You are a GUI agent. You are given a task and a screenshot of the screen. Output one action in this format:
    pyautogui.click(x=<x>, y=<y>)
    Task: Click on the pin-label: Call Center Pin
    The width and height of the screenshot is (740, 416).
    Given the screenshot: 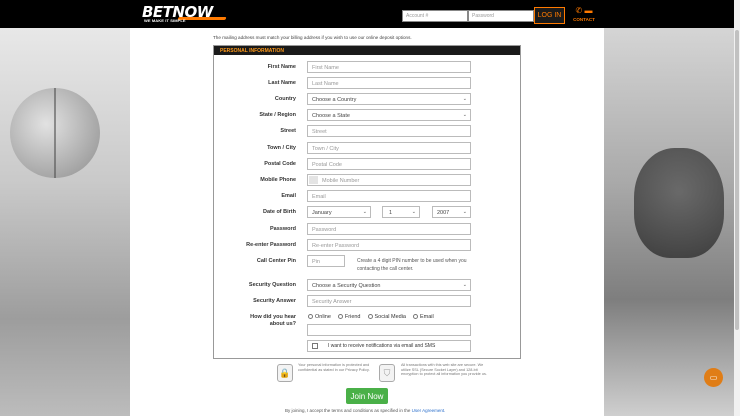 What is the action you would take?
    pyautogui.click(x=276, y=261)
    